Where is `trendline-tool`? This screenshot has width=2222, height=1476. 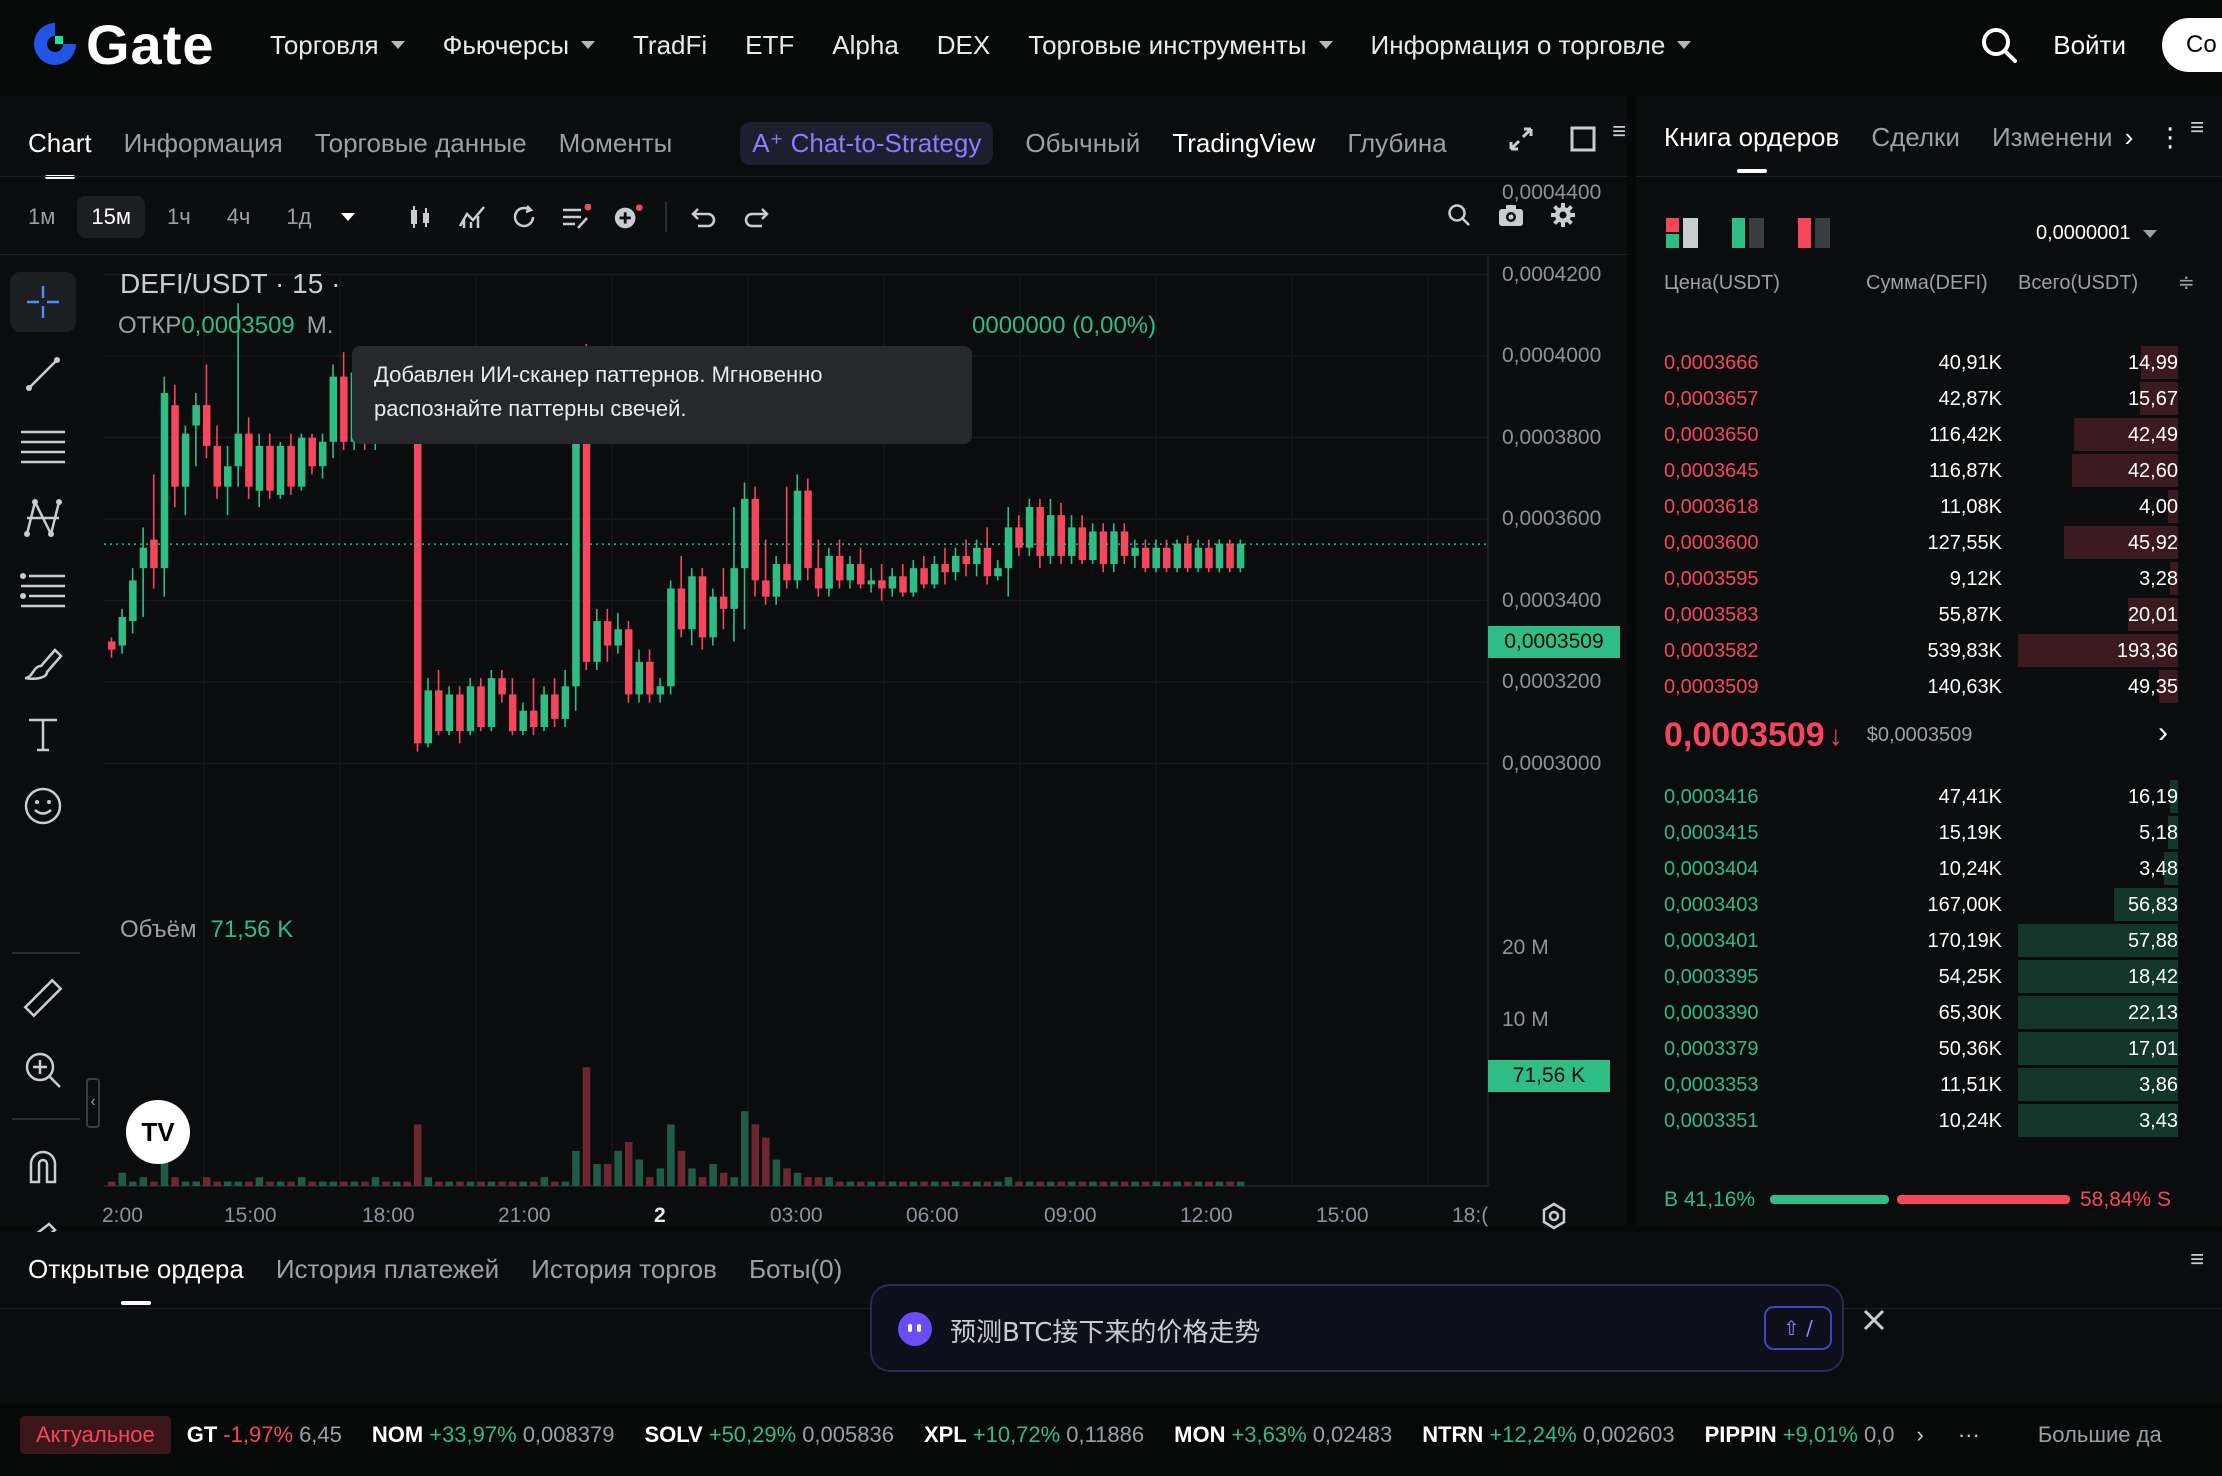
trendline-tool is located at coordinates (43, 374).